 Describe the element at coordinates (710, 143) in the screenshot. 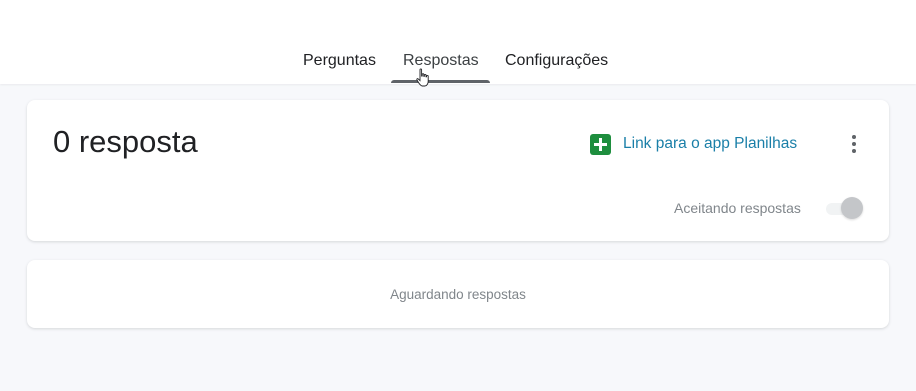

I see `link-to-sheets-label: Link para o app Planilhas` at that location.